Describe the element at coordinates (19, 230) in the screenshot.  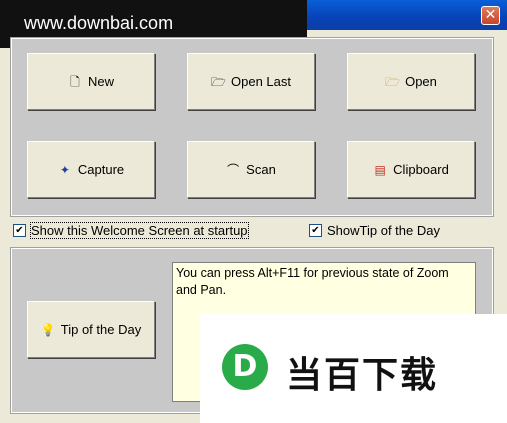
I see `welcome-checkbox-box: ✔` at that location.